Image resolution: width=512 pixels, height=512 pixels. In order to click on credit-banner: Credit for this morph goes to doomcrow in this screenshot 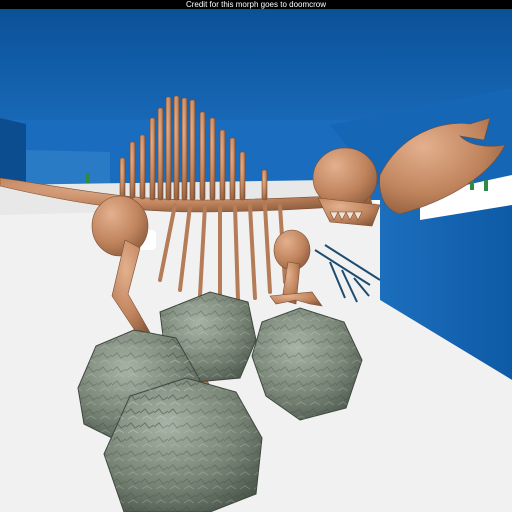, I will do `click(256, 4)`.